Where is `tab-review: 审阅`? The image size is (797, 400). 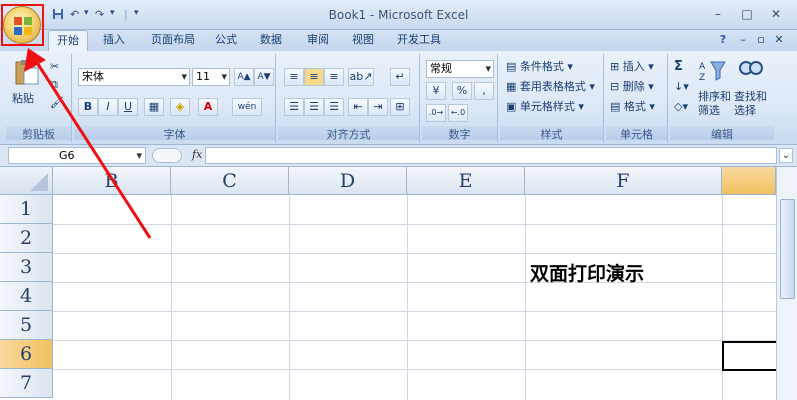 tab-review: 审阅 is located at coordinates (318, 40).